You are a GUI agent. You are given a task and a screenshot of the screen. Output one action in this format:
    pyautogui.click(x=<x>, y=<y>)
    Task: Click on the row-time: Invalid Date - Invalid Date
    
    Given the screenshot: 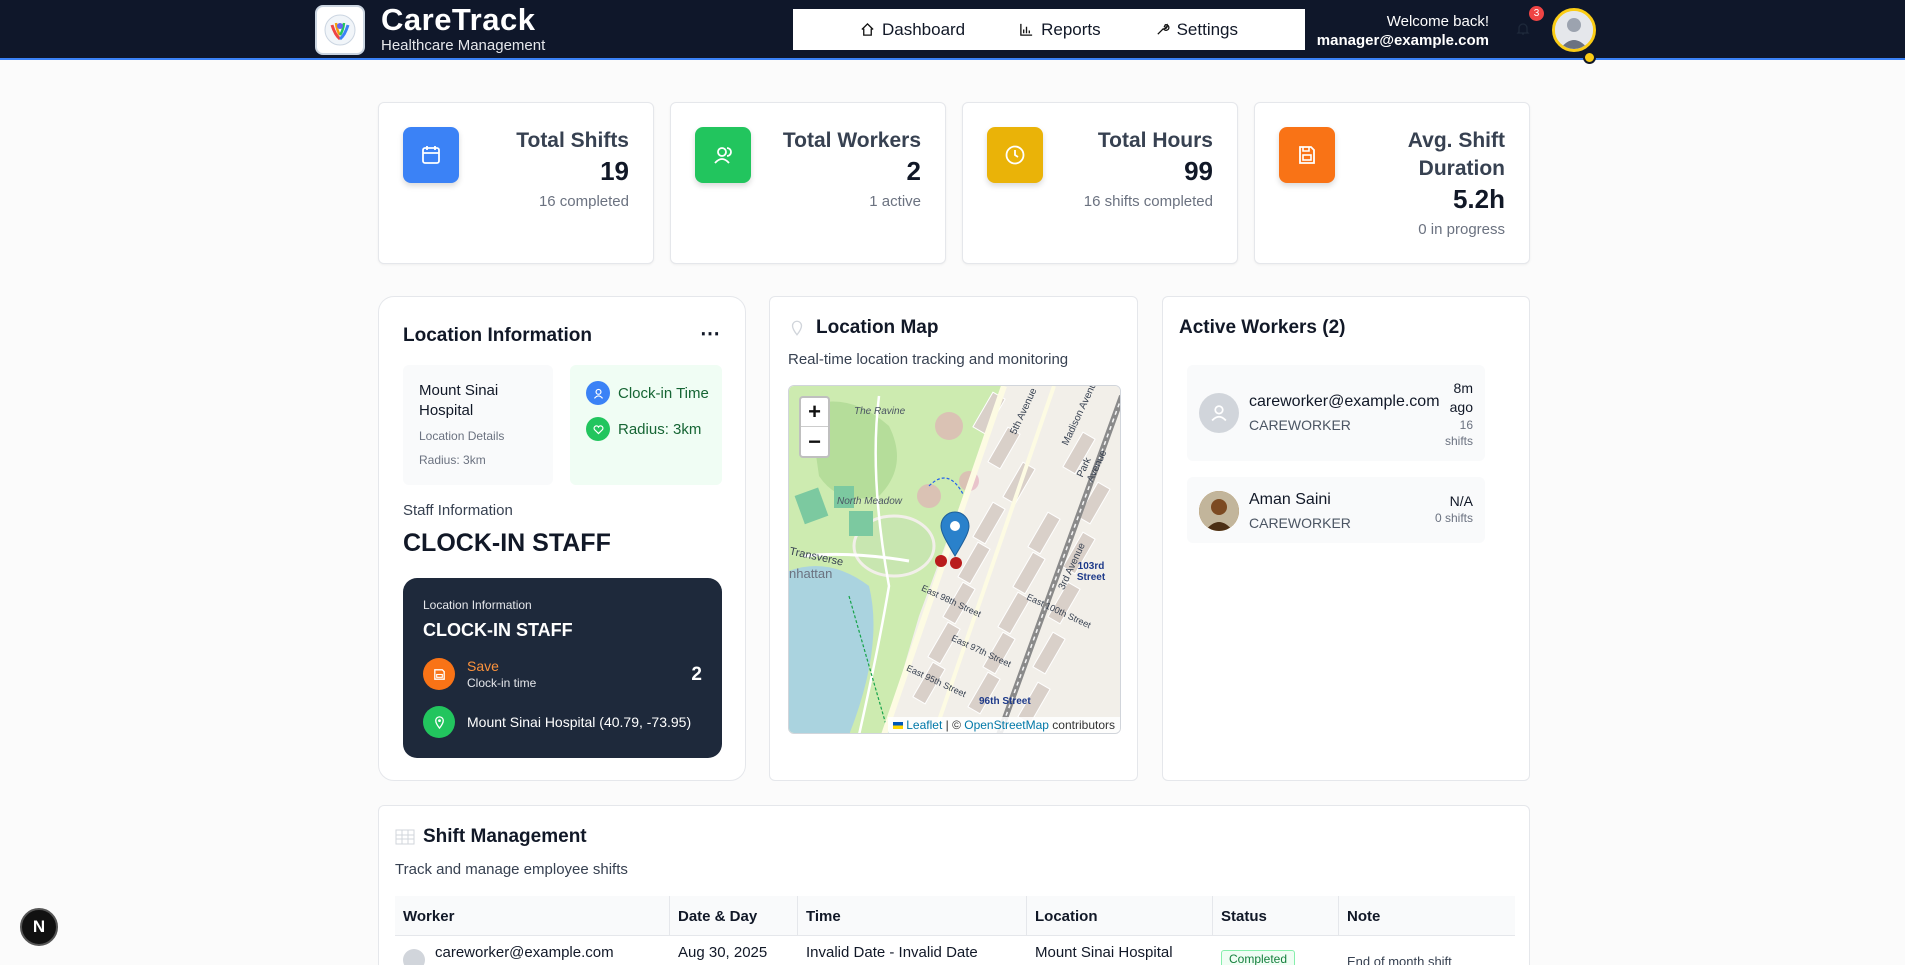 What is the action you would take?
    pyautogui.click(x=892, y=952)
    